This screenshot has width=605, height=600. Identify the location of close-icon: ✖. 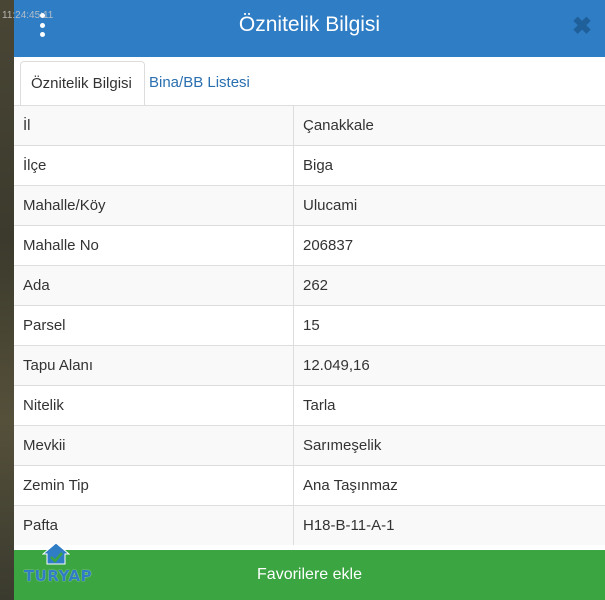
(582, 27).